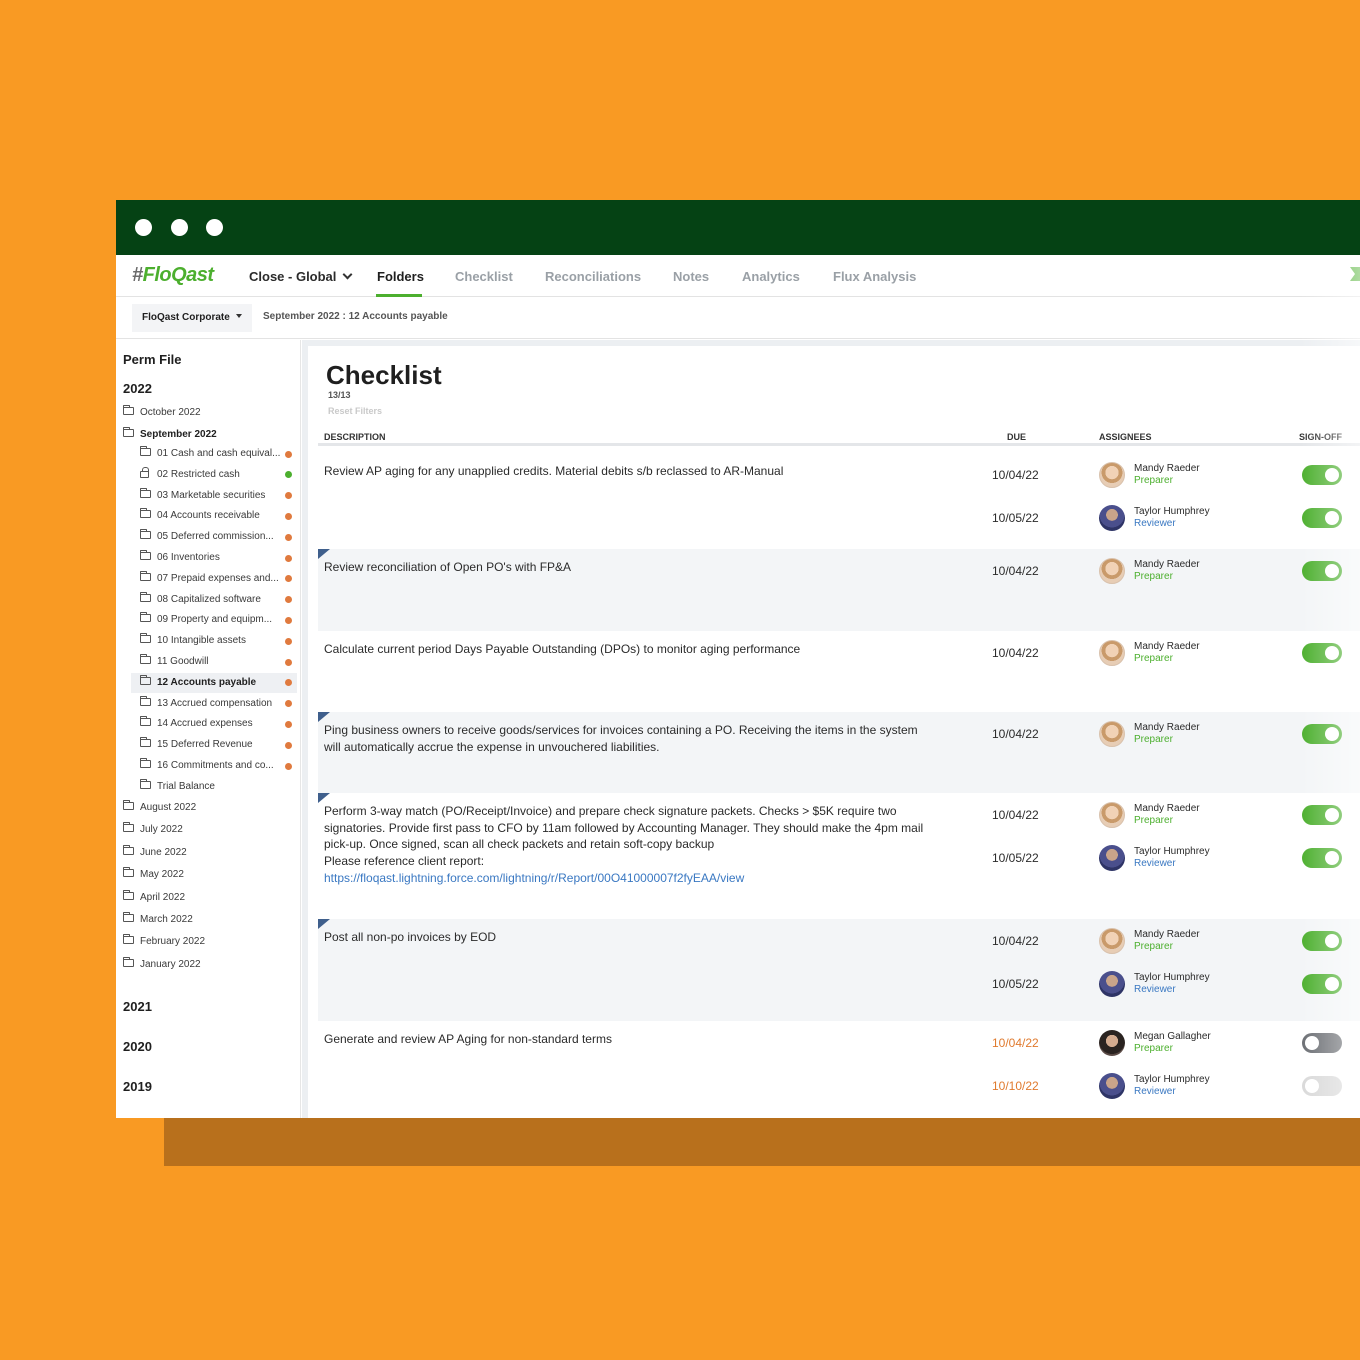  I want to click on sidebar-folder-item: 06 Inventories, so click(180, 558).